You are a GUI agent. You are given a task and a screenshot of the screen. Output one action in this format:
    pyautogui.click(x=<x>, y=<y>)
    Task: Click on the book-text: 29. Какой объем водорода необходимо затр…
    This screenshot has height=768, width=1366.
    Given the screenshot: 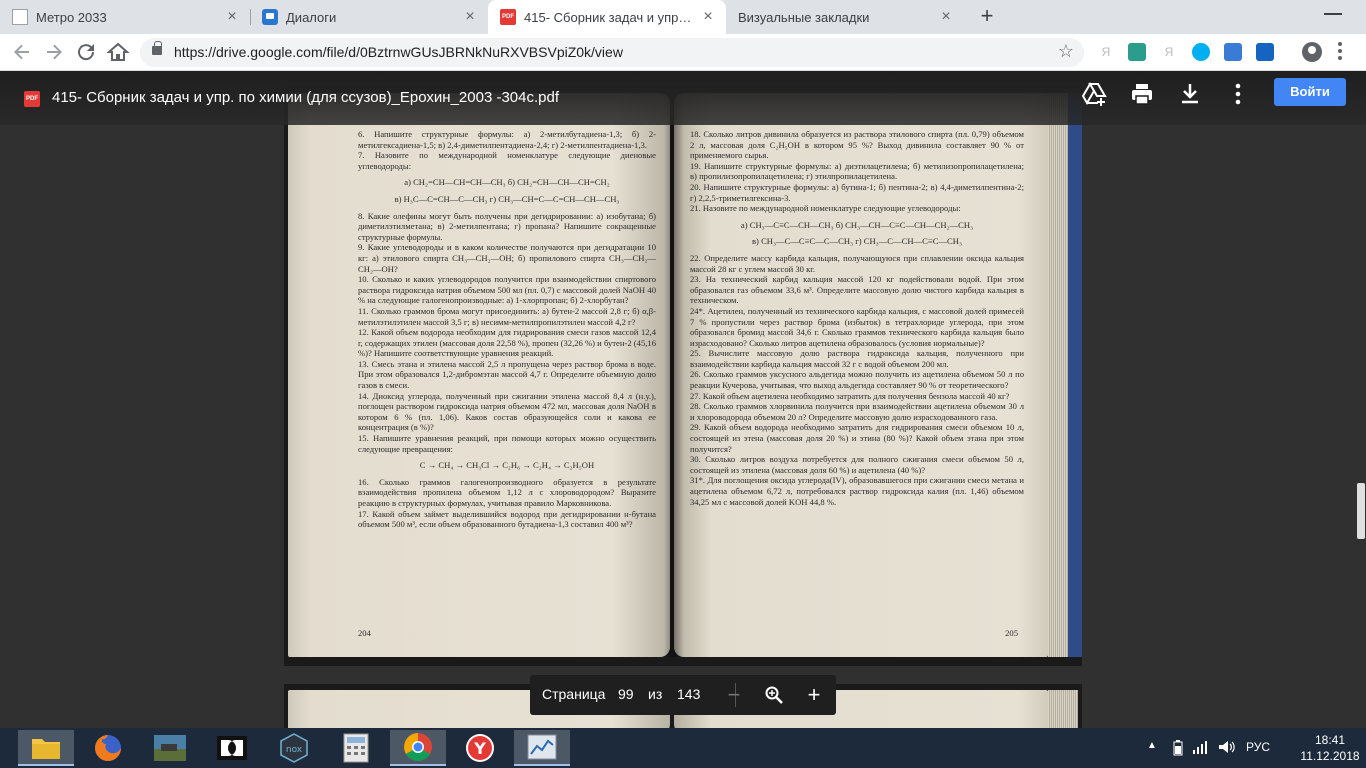 What is the action you would take?
    pyautogui.click(x=857, y=438)
    